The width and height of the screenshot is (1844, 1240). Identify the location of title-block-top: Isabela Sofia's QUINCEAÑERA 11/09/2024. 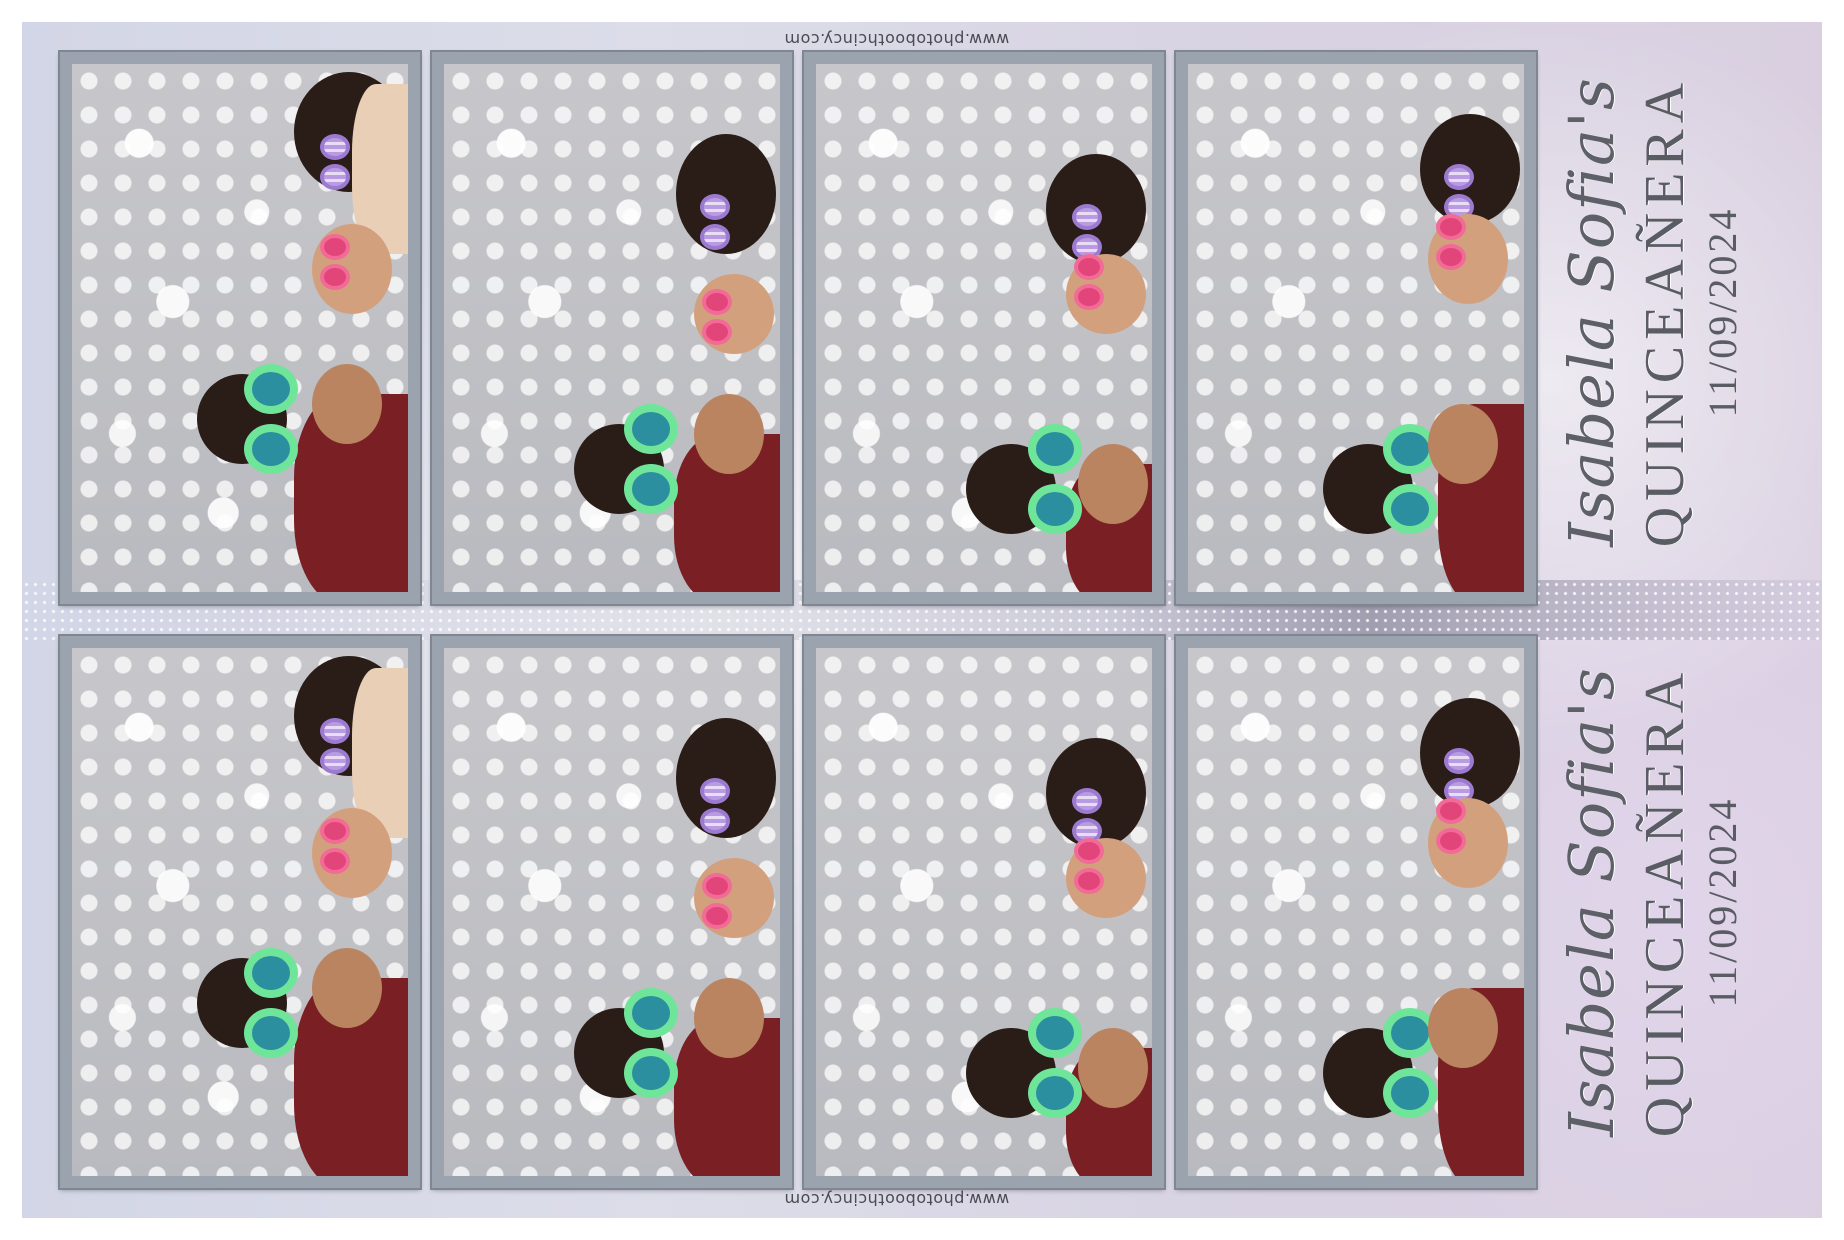
(1677, 312).